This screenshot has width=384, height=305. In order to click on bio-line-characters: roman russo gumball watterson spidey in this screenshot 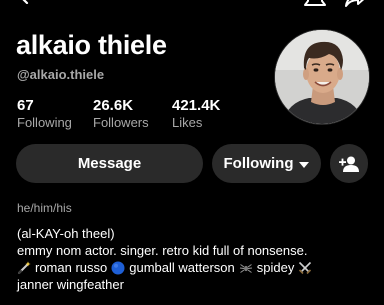, I will do `click(197, 267)`.